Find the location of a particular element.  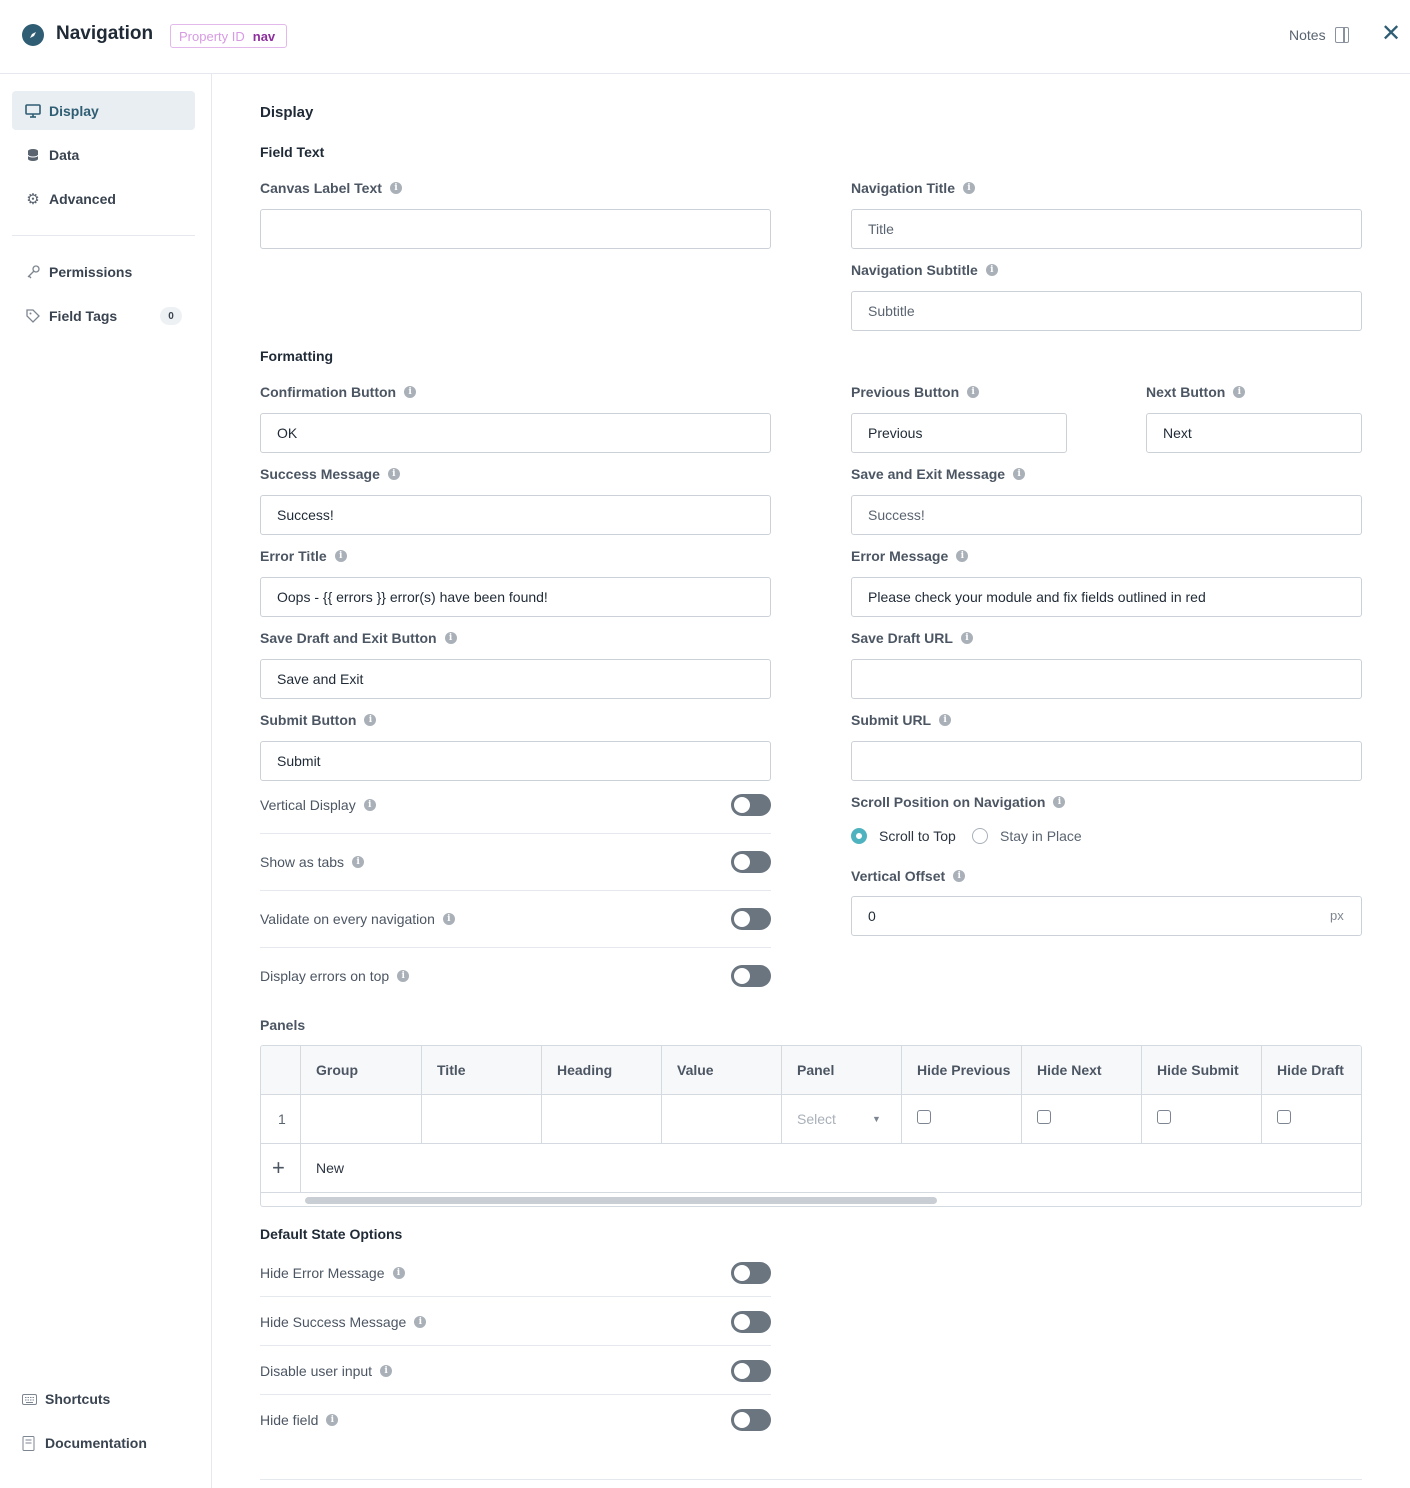

canvas-label-text-input is located at coordinates (515, 229).